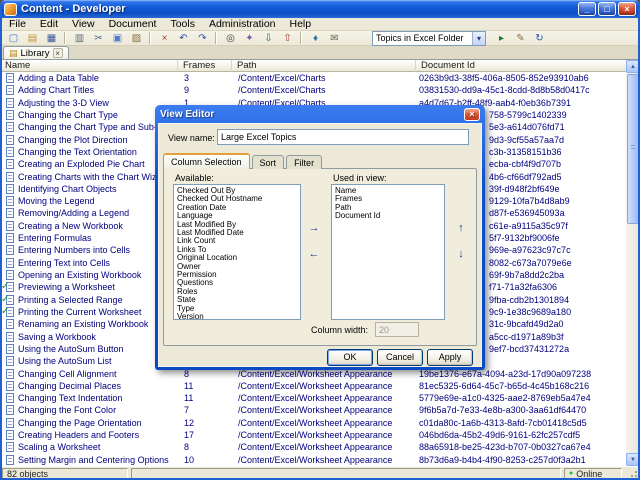 This screenshot has width=640, height=480. What do you see at coordinates (98, 38) in the screenshot?
I see `cut-icon: ✂` at bounding box center [98, 38].